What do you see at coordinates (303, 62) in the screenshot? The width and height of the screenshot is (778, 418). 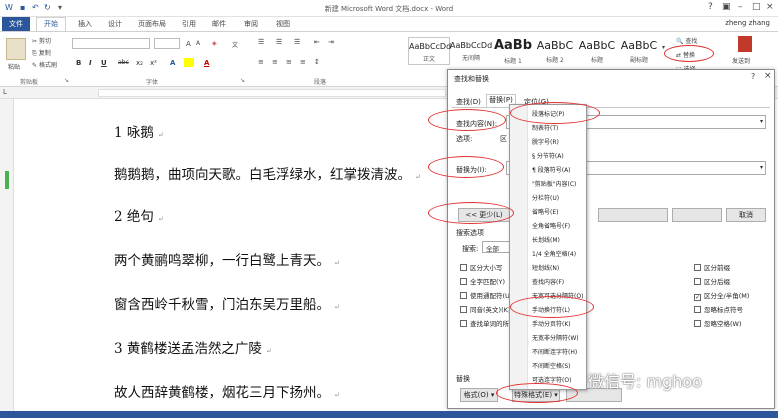 I see `justify-icon: ≡` at bounding box center [303, 62].